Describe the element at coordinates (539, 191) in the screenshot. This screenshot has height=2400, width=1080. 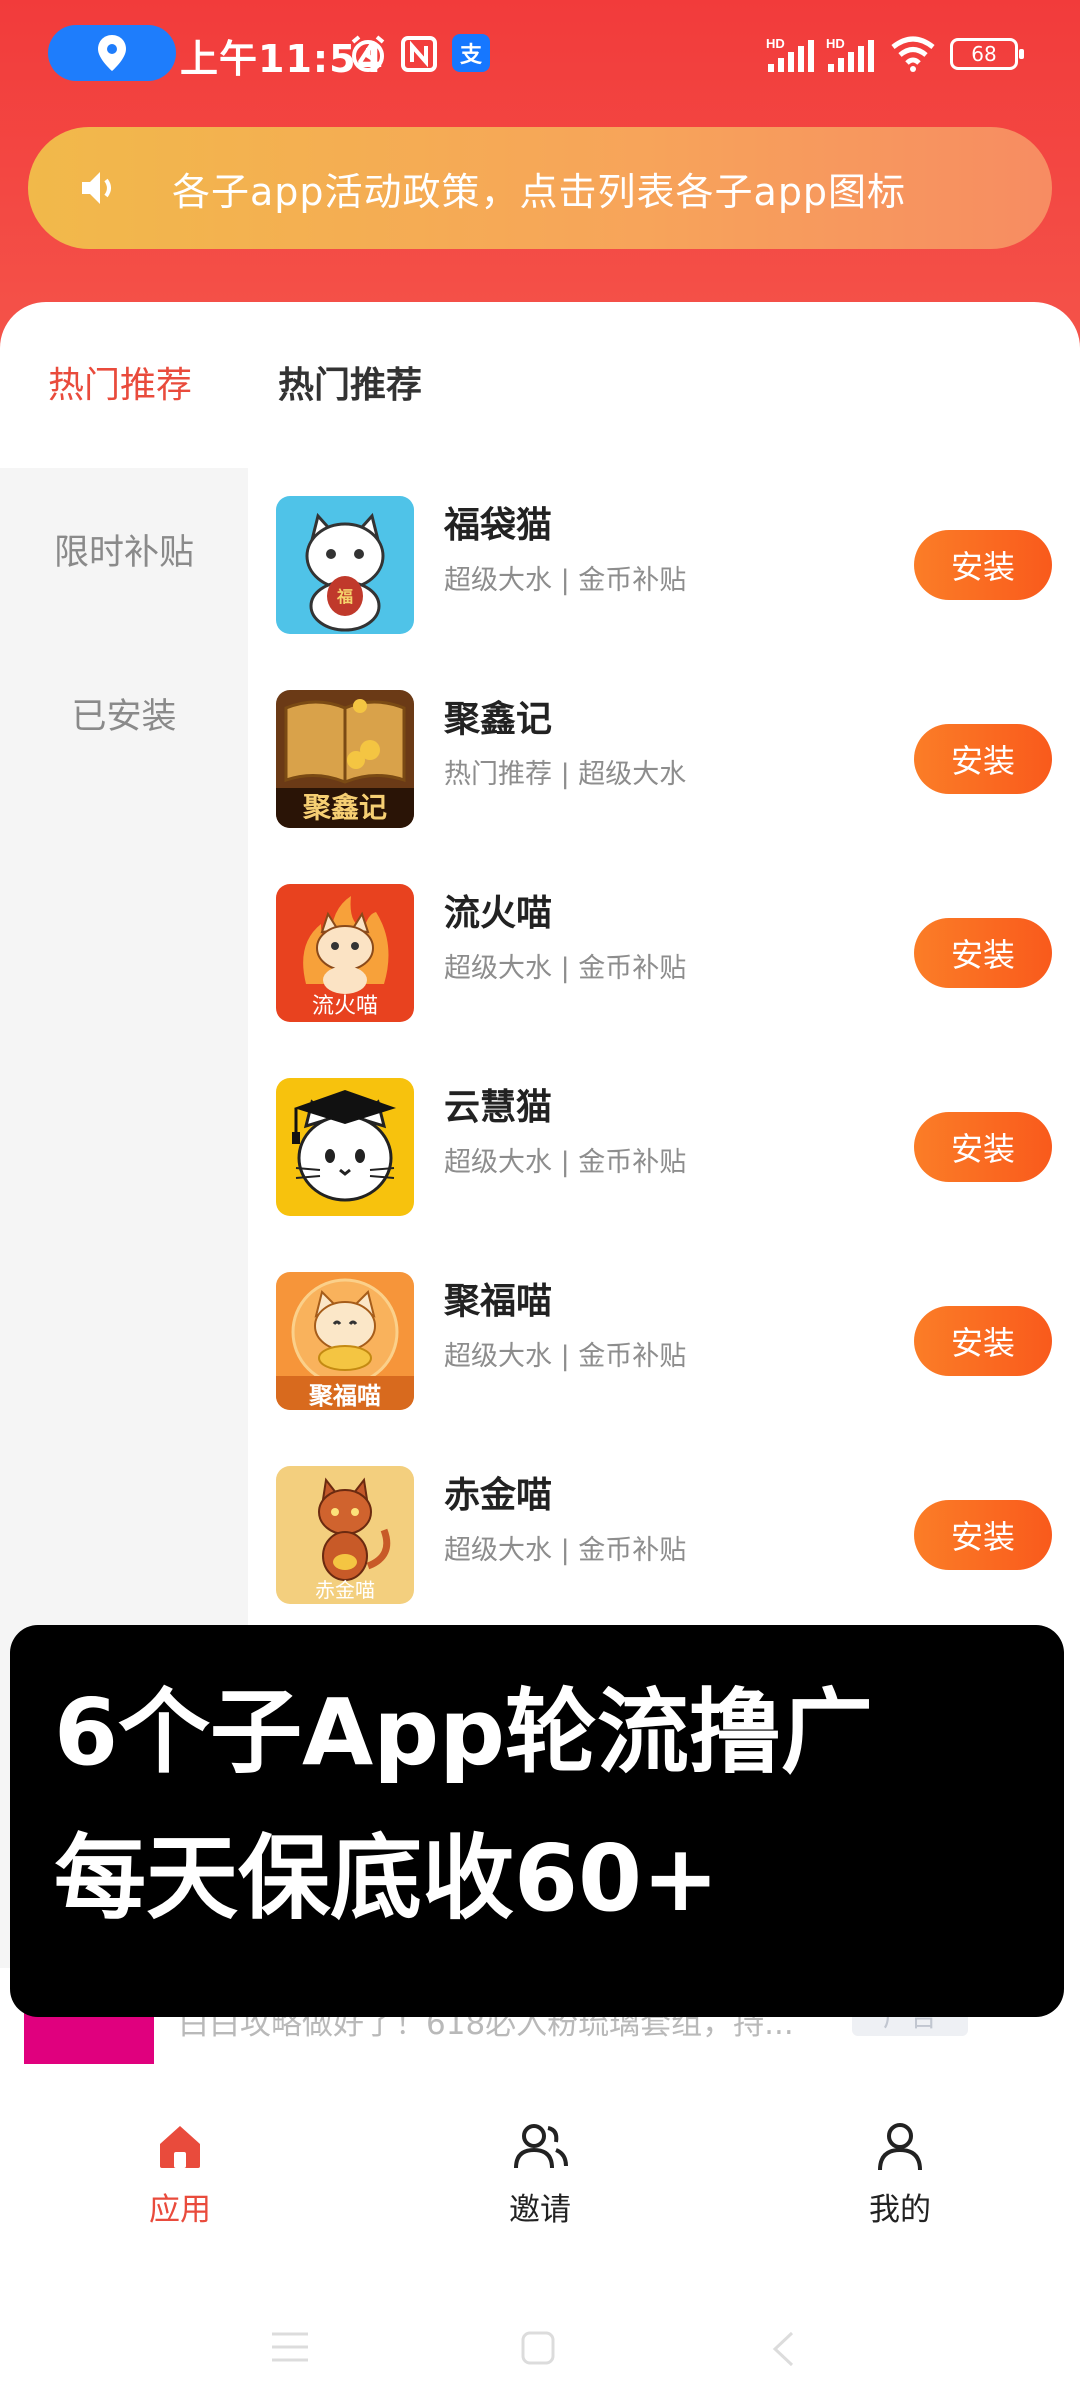
I see `notice-text: 各子app活动政策，点击列表各子app图标` at that location.